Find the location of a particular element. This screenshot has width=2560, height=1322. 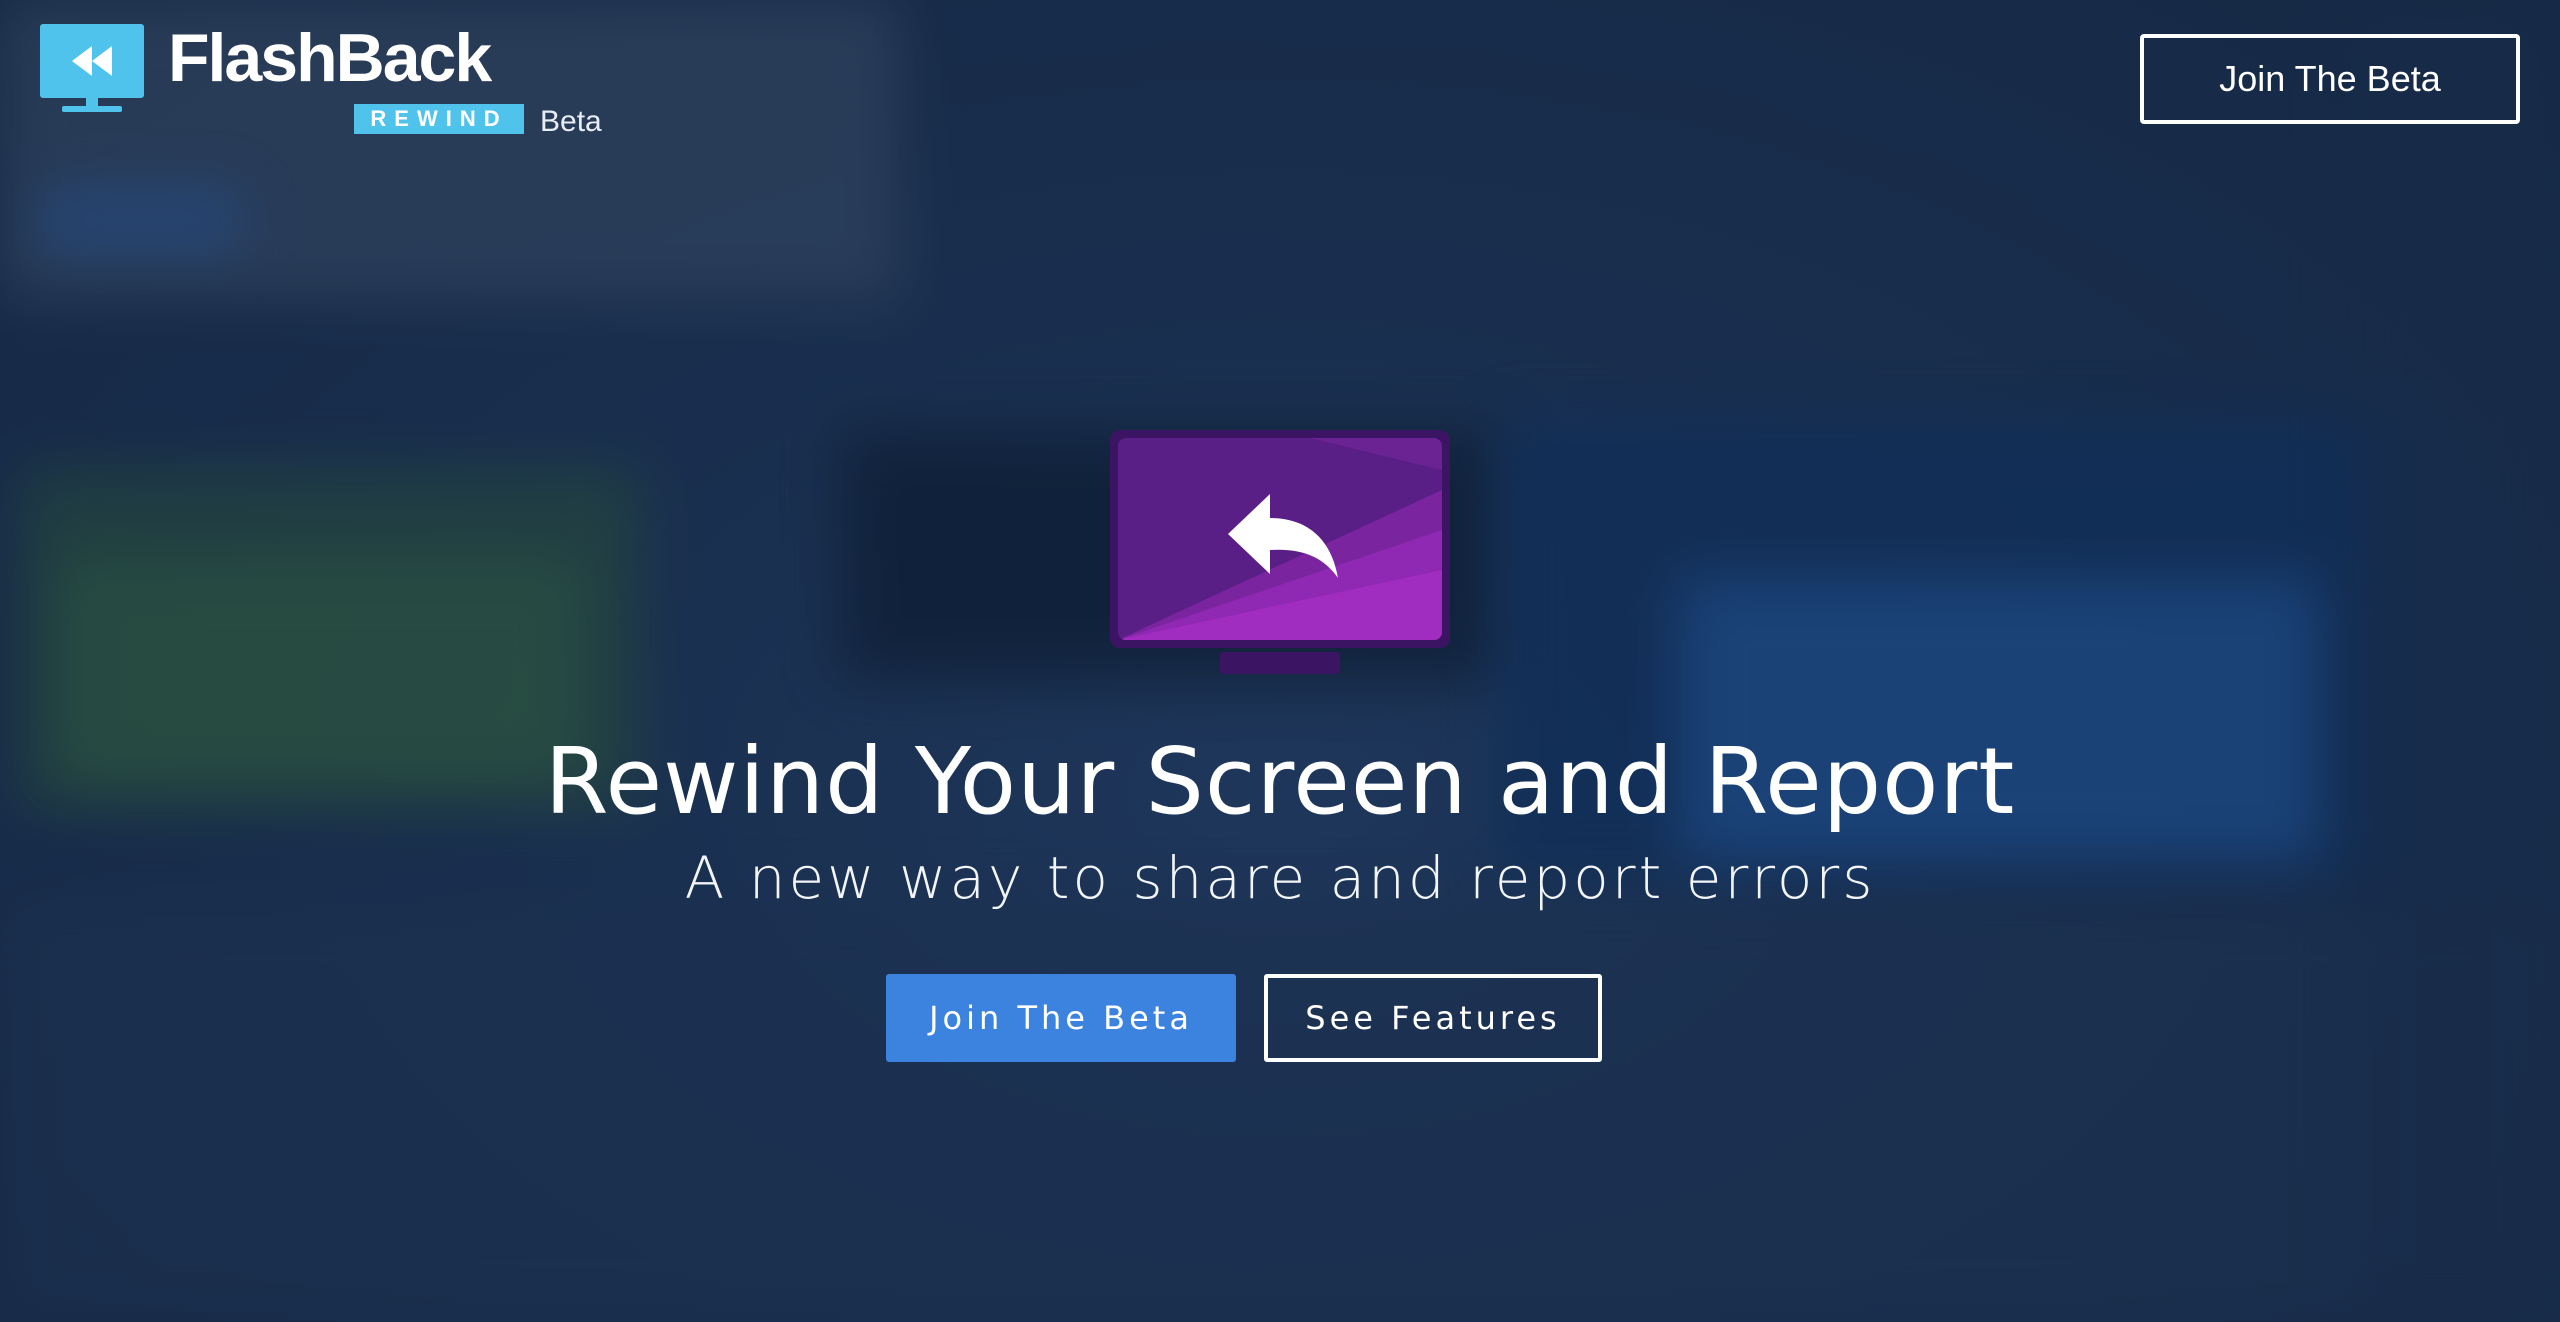

header-join-beta-button: Join The Beta is located at coordinates (2330, 79).